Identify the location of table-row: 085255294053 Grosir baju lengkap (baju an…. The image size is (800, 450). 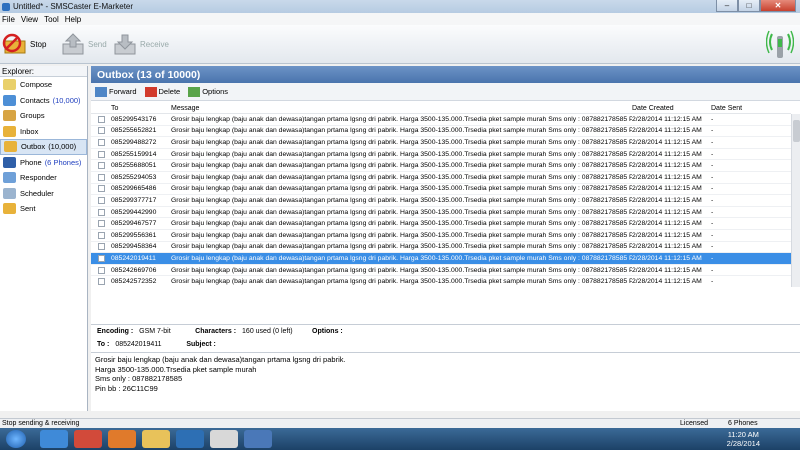
(441, 178).